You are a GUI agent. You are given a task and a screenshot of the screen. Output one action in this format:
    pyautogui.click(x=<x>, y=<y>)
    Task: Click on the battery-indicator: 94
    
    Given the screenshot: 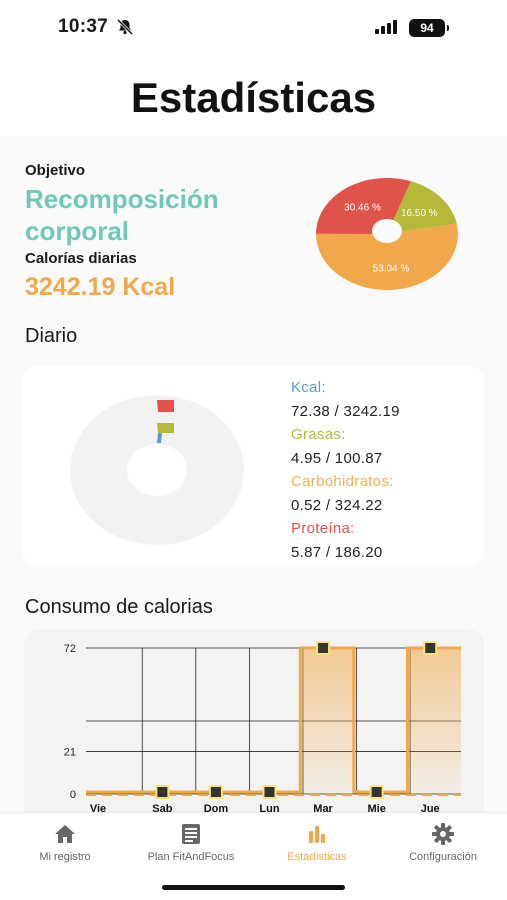 What is the action you would take?
    pyautogui.click(x=429, y=28)
    